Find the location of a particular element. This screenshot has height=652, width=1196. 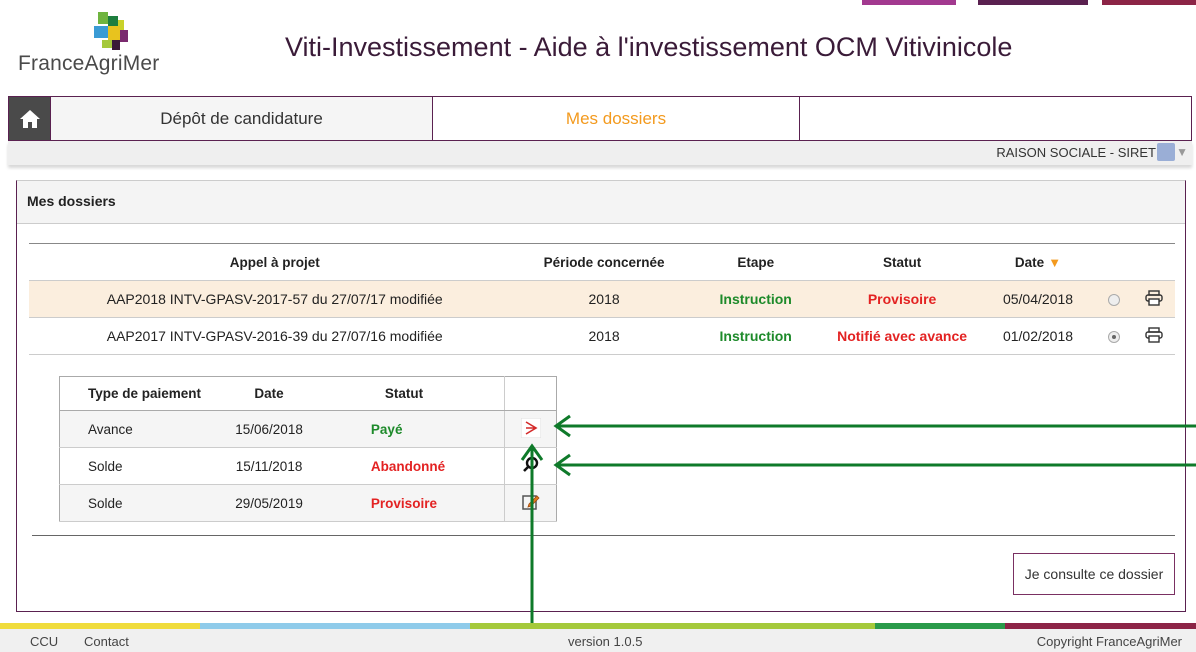

footer-version: version 1.0.5 is located at coordinates (605, 641).